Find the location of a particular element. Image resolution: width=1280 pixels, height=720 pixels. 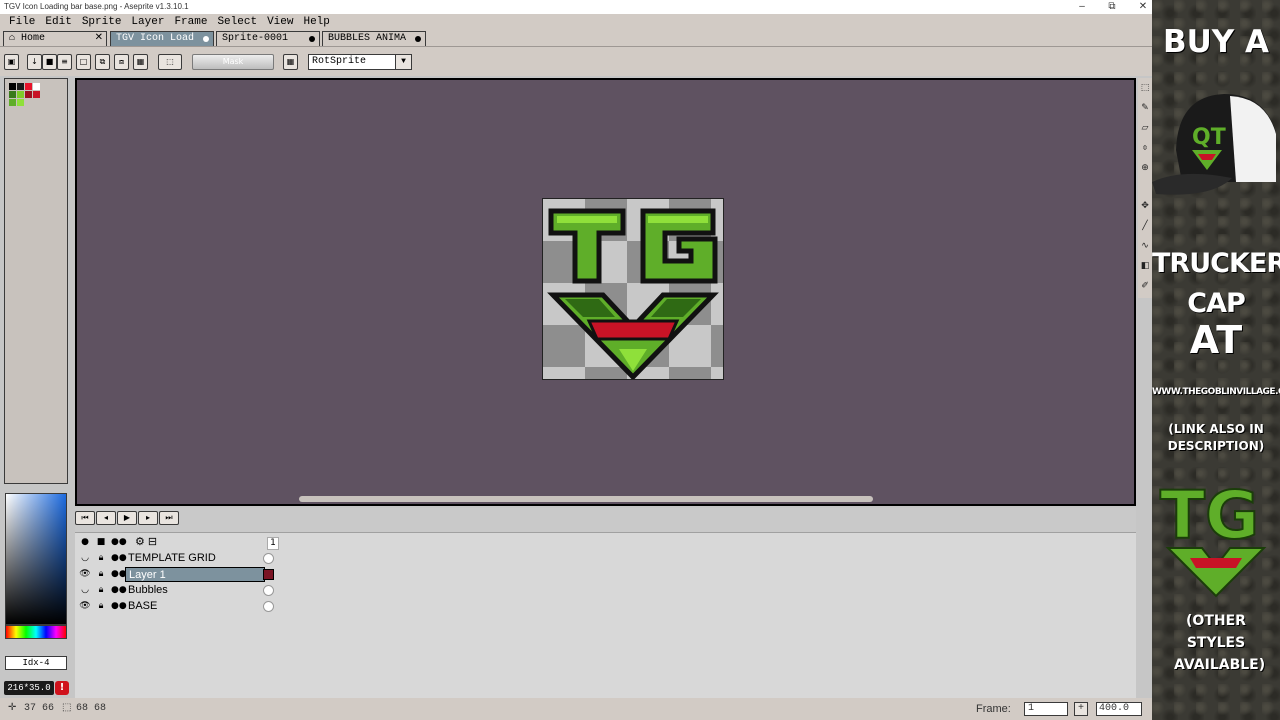

hue-slider is located at coordinates (36, 632).